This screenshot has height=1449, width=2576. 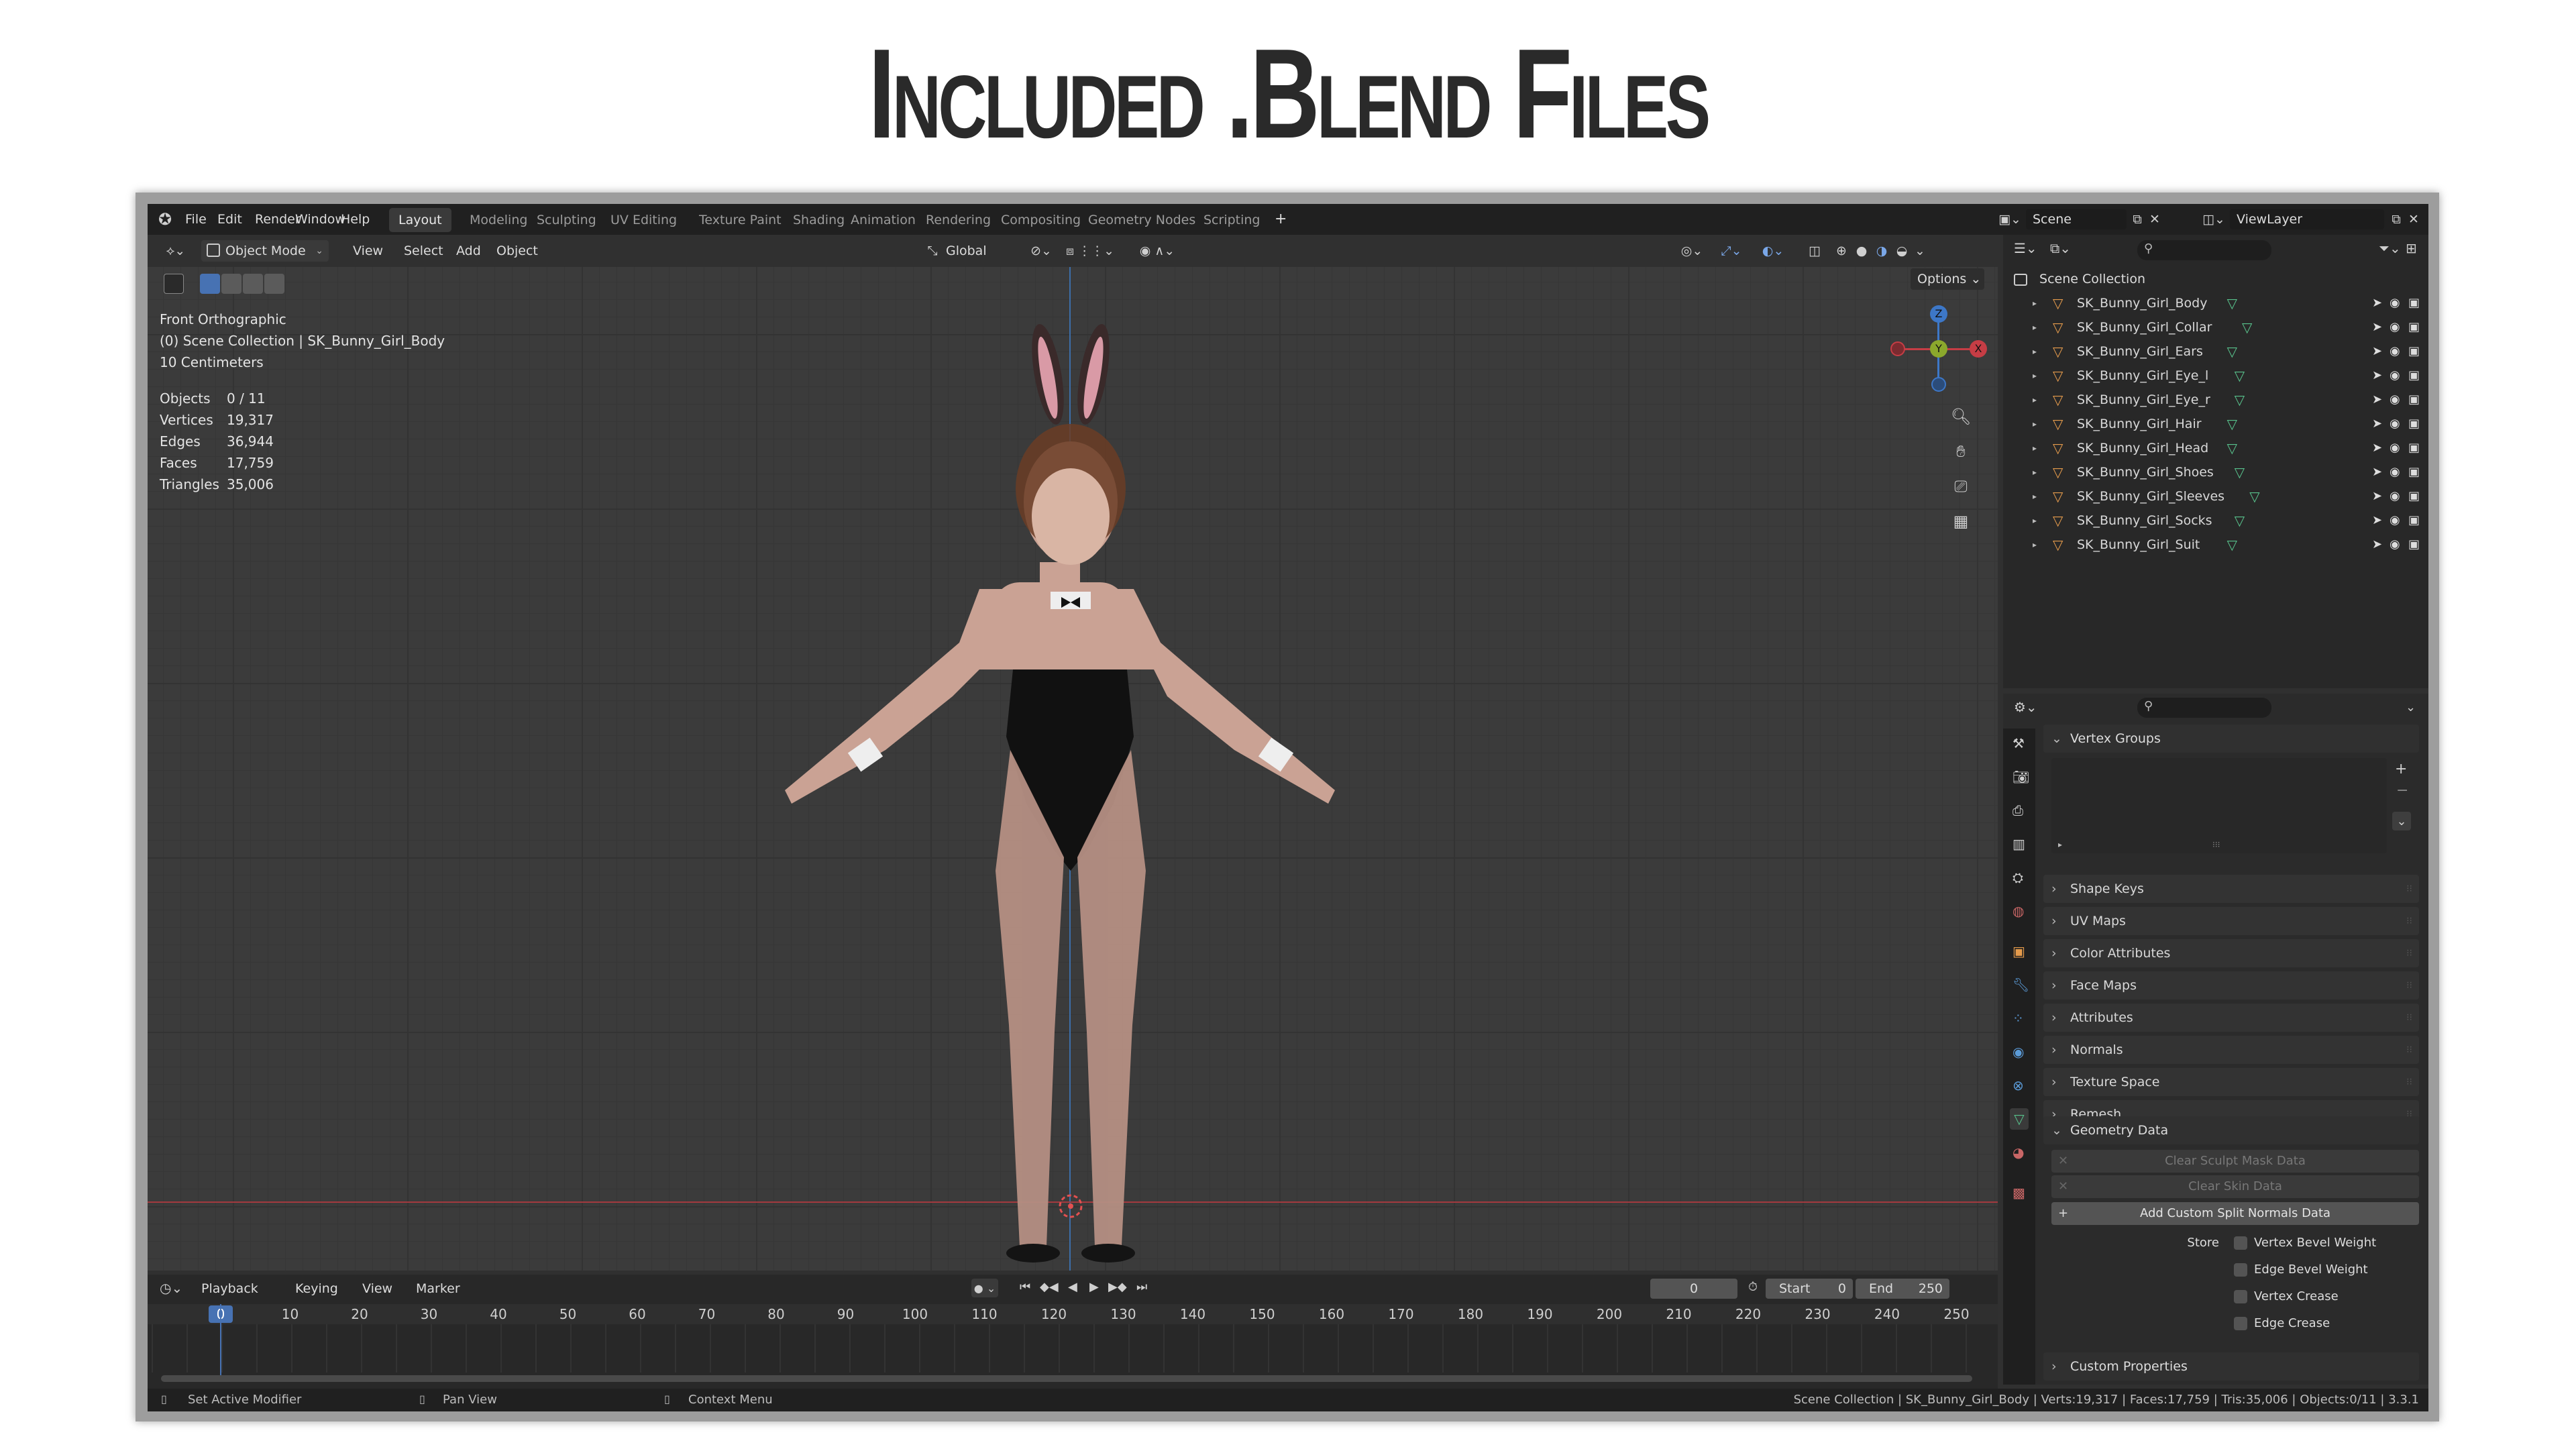 I want to click on tab-sculpting: Sculpting, so click(x=566, y=220).